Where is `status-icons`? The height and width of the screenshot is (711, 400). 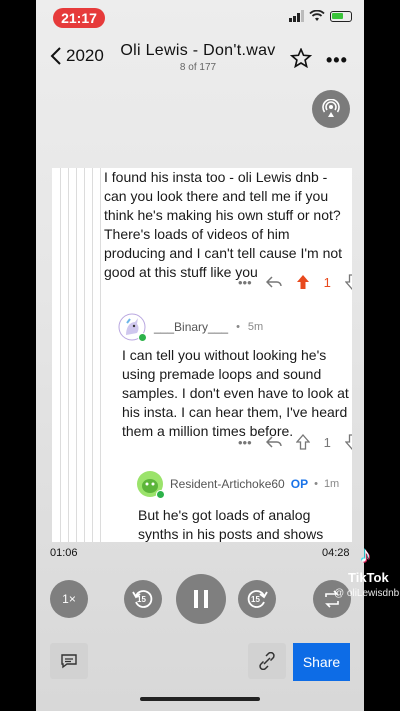
status-icons is located at coordinates (320, 16).